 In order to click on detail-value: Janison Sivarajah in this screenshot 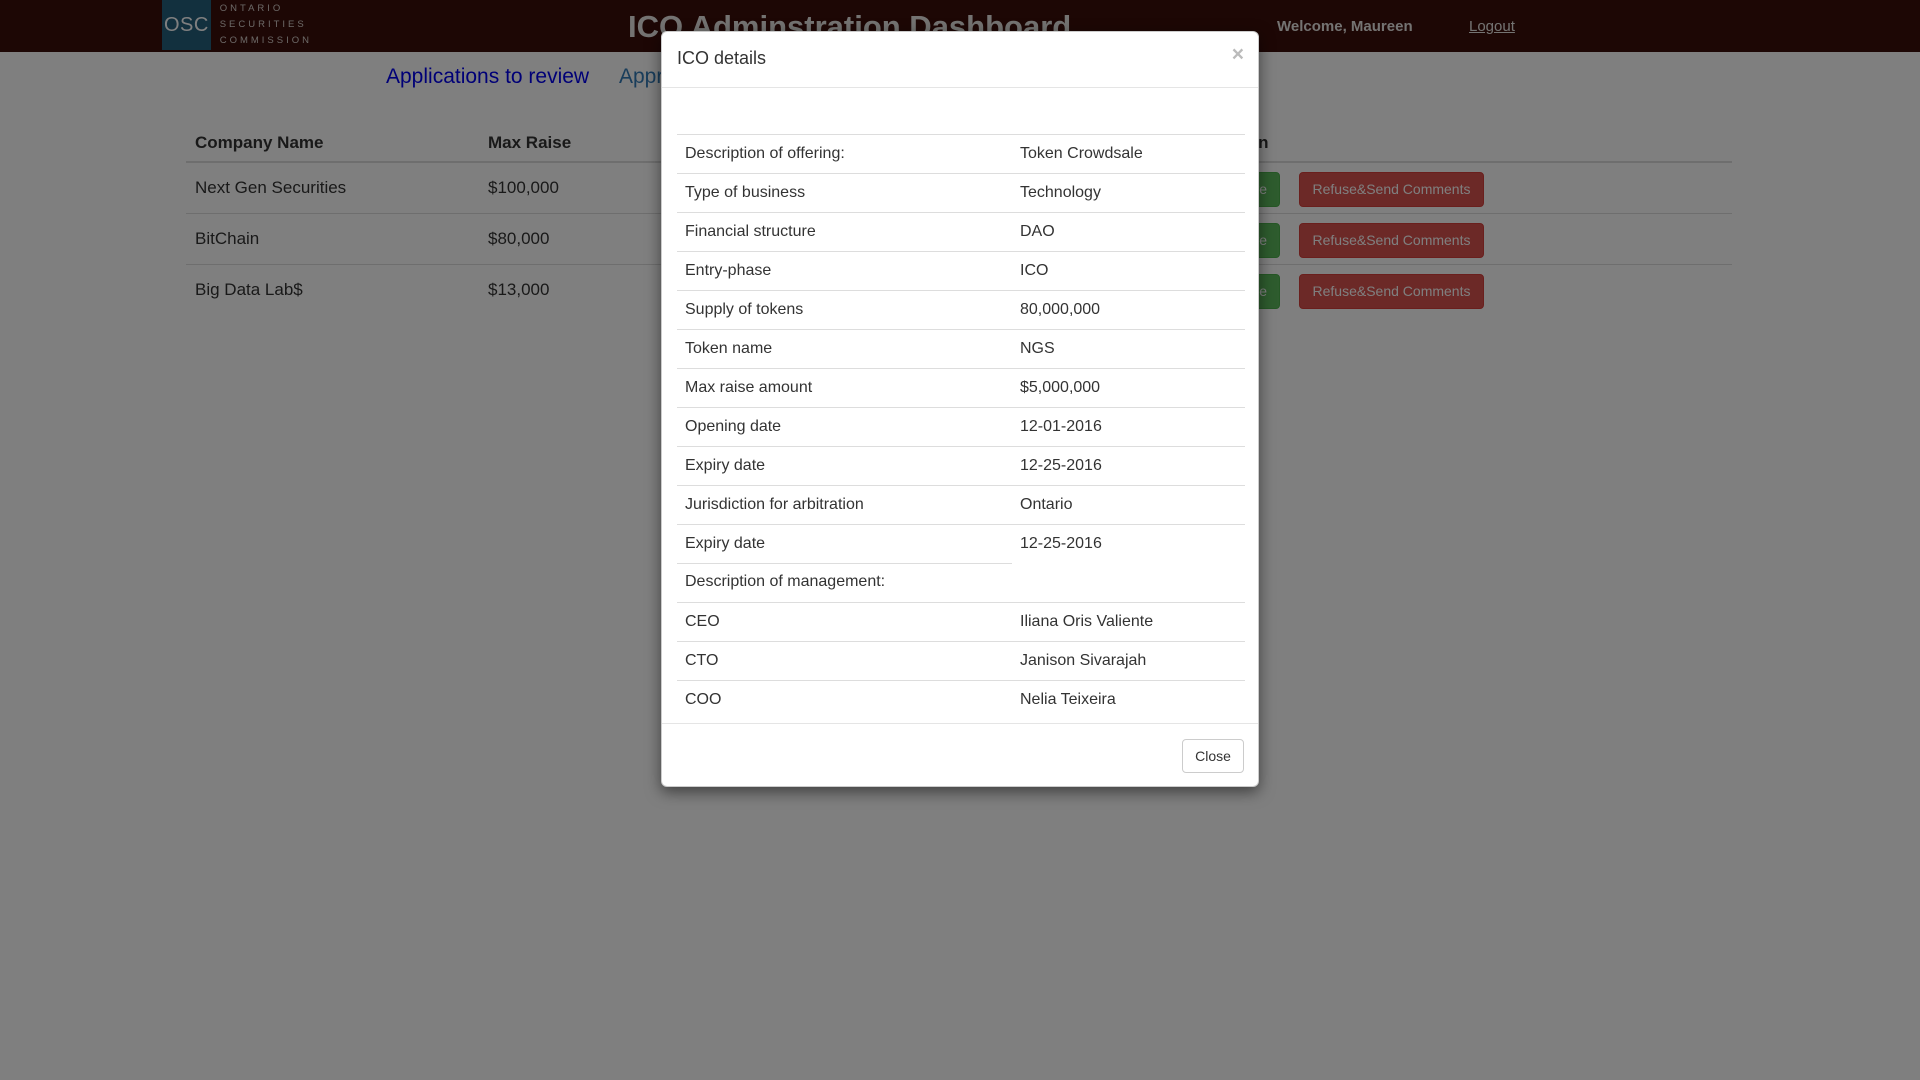, I will do `click(1083, 660)`.